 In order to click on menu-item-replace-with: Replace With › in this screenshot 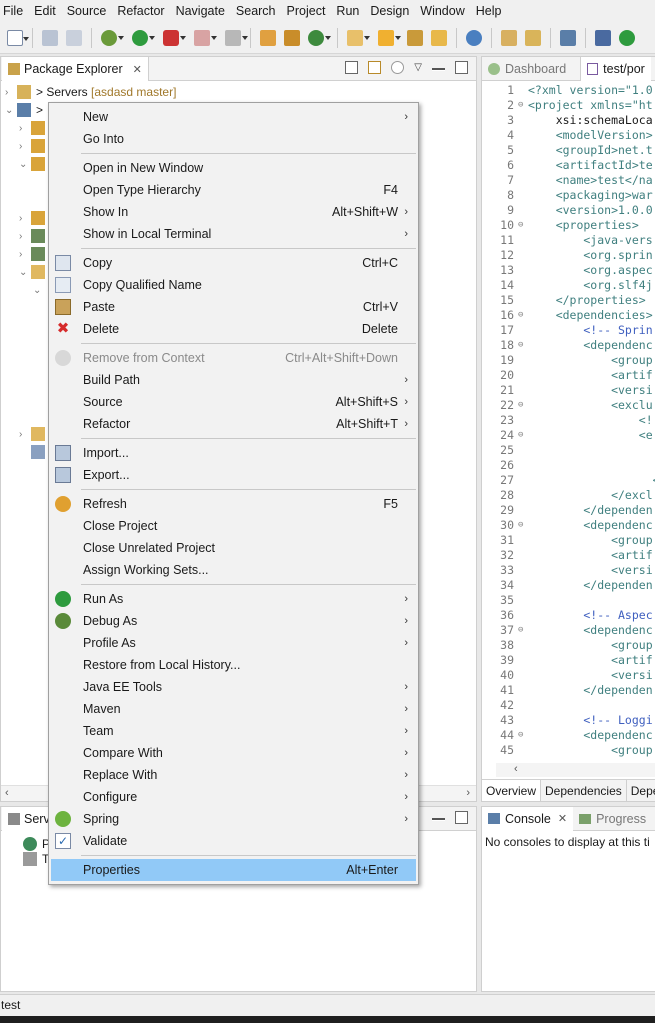, I will do `click(233, 775)`.